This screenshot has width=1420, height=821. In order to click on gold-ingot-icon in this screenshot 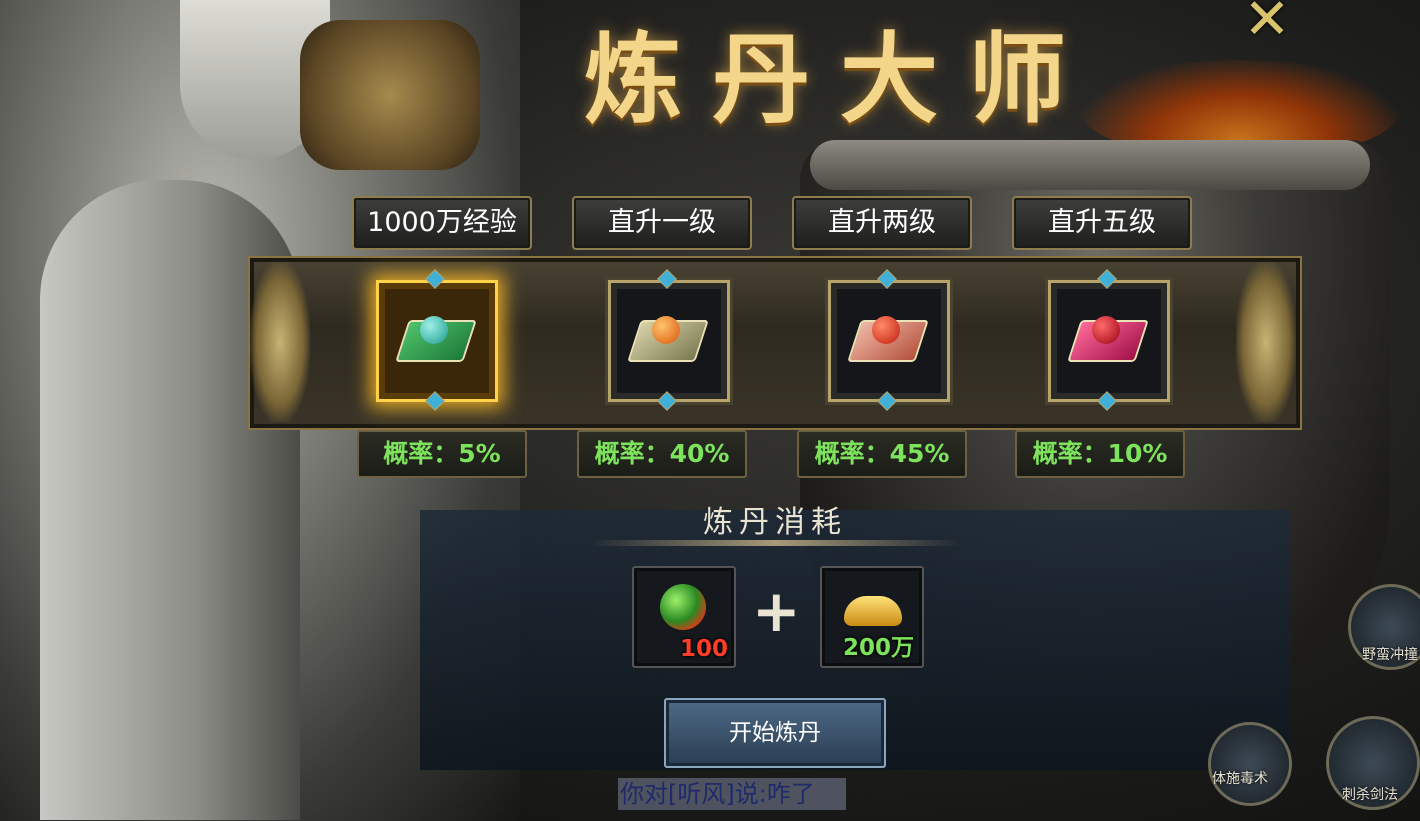, I will do `click(873, 611)`.